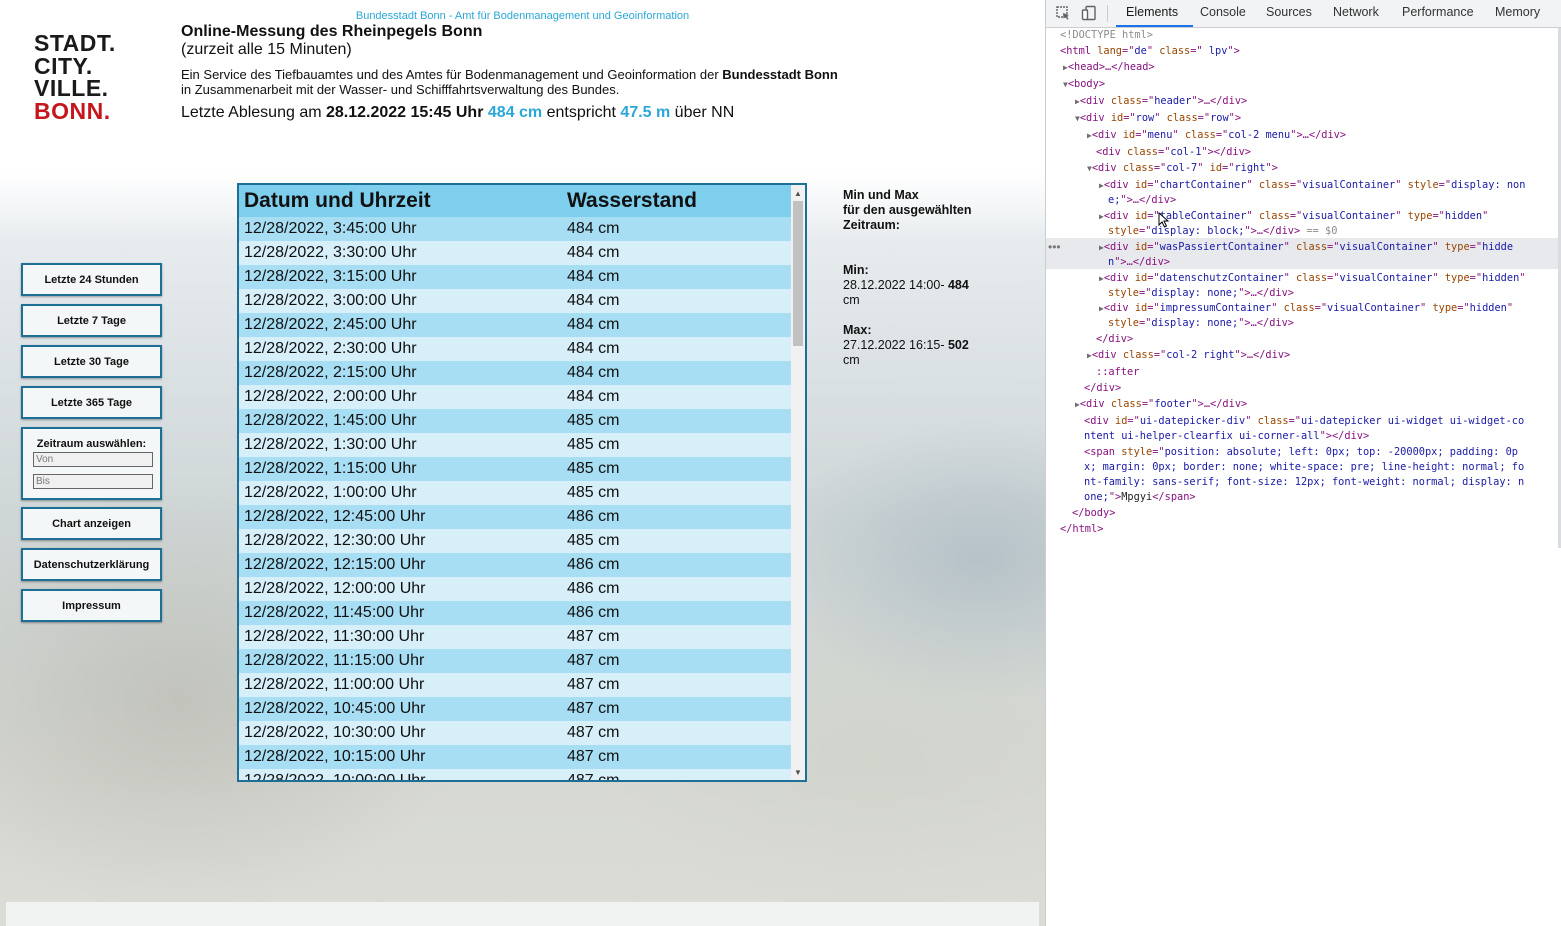 The image size is (1561, 926). Describe the element at coordinates (91, 361) in the screenshot. I see `last-30-days-button: Letzte 30 Tage` at that location.